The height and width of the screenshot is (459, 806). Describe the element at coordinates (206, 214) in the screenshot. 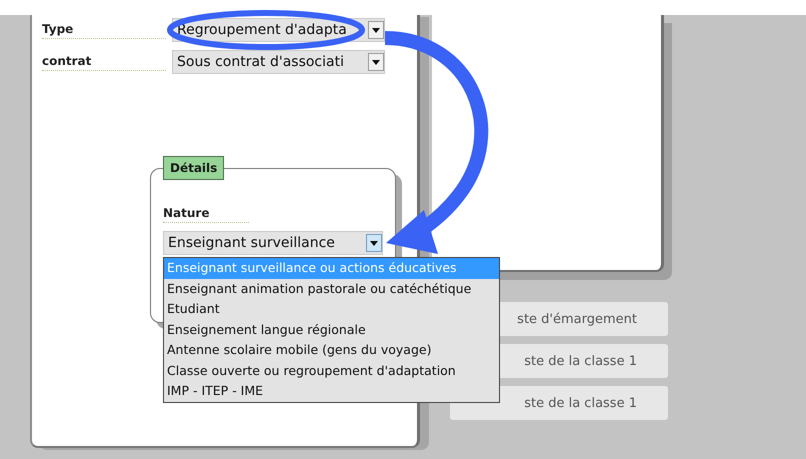

I see `field-label: Nature` at that location.